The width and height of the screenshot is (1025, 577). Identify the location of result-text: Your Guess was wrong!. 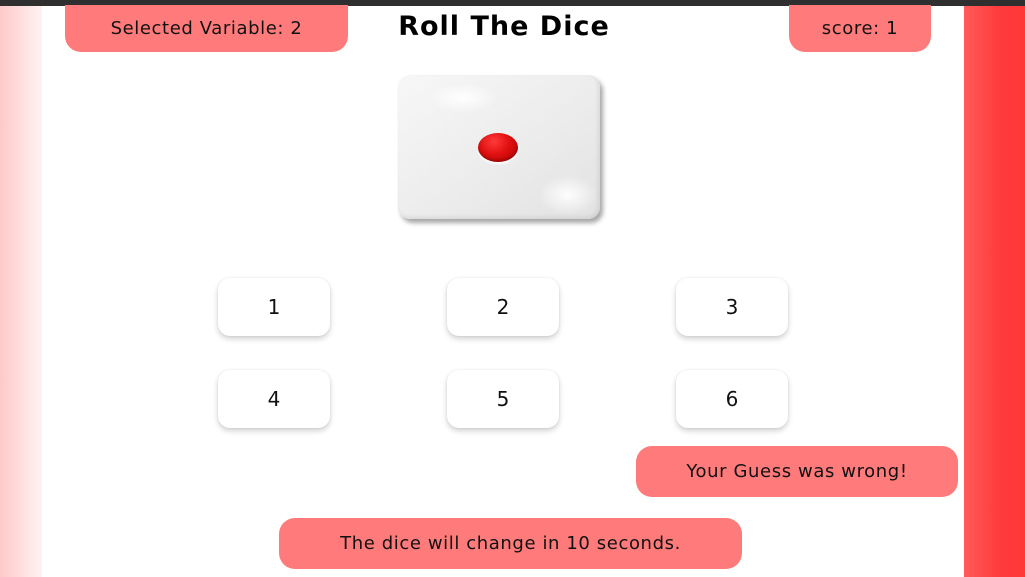
(797, 471).